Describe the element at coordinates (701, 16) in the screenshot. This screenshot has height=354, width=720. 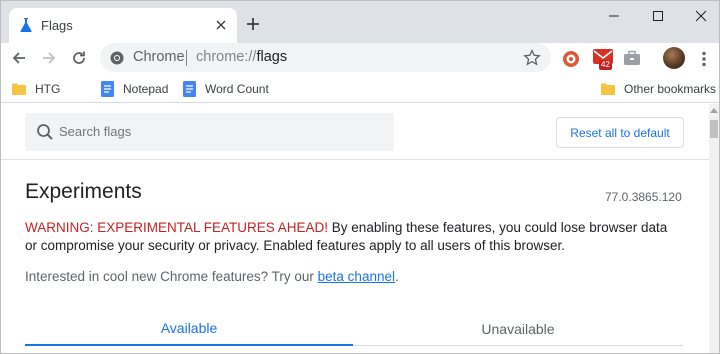
I see `close-window-icon` at that location.